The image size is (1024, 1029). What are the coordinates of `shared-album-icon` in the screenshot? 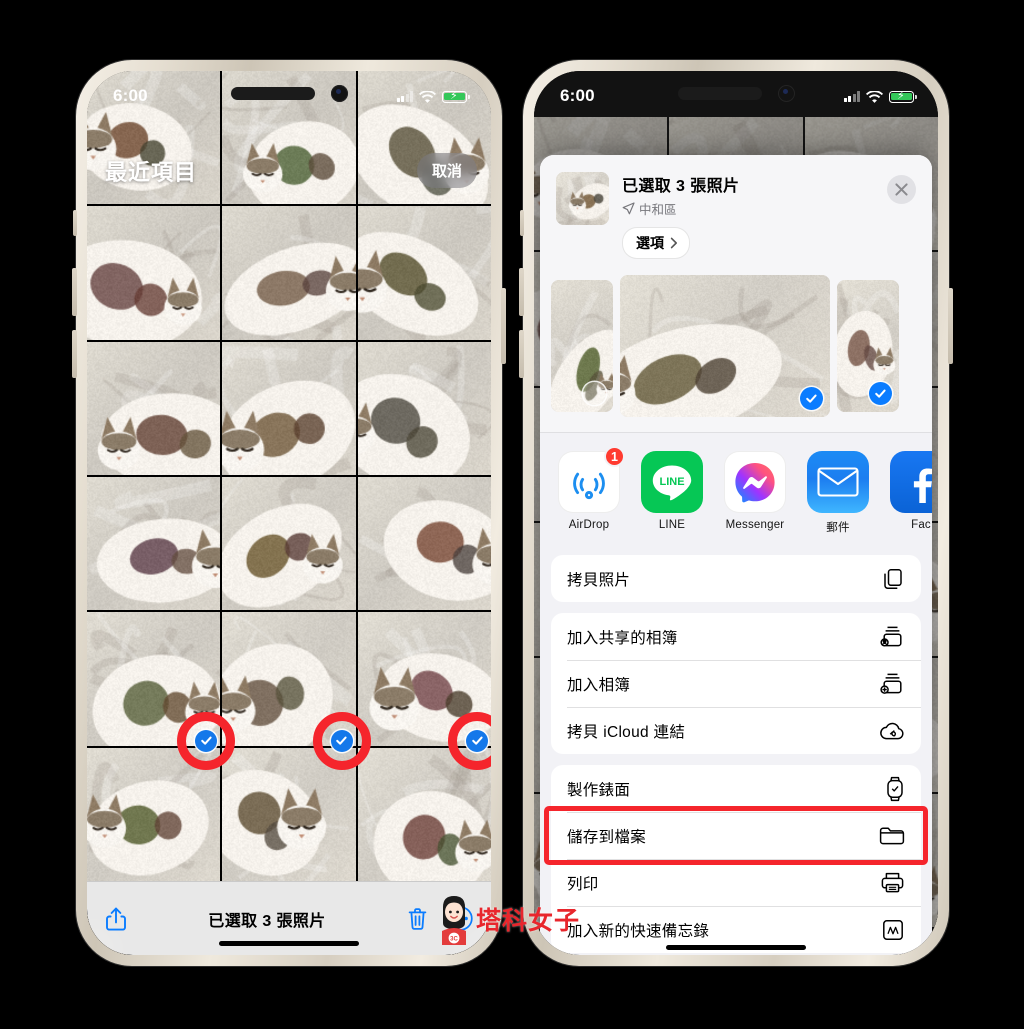 It's located at (892, 636).